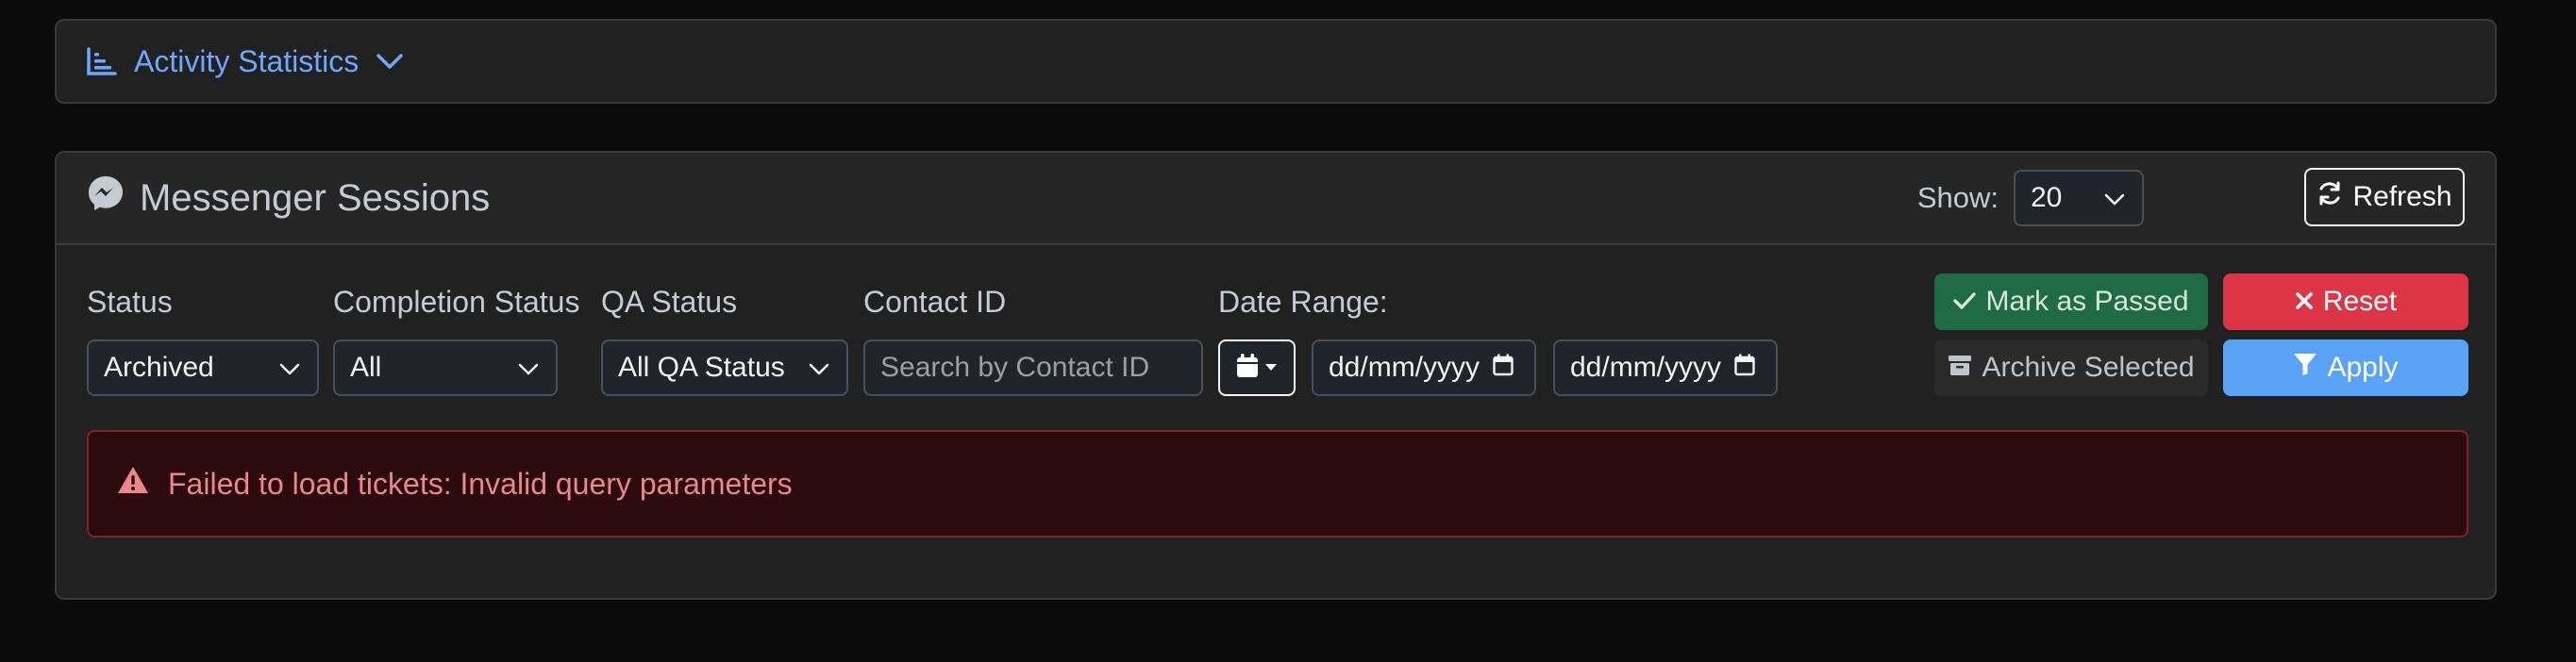 The height and width of the screenshot is (662, 2576). I want to click on contact-id-input: Search by Contact ID, so click(1033, 367).